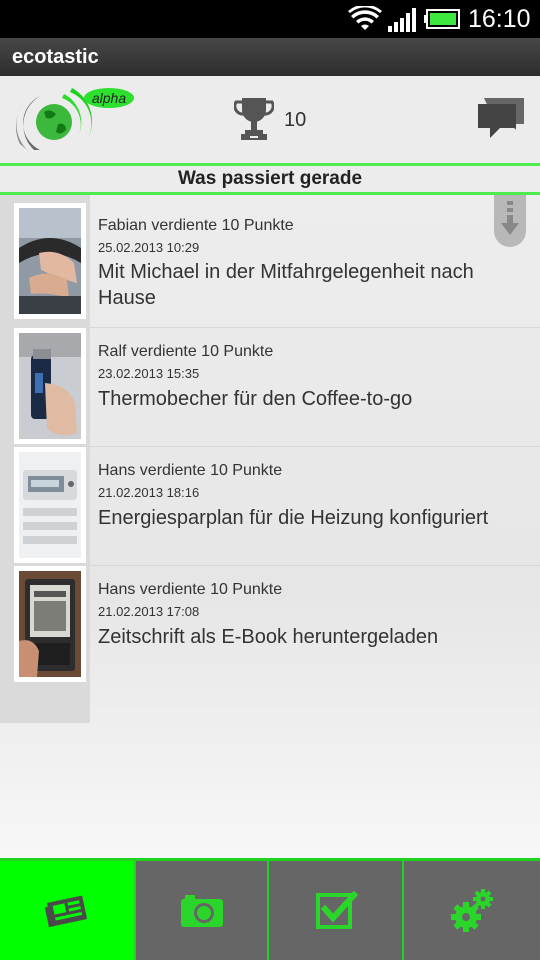  Describe the element at coordinates (510, 221) in the screenshot. I see `pull-down-icon` at that location.